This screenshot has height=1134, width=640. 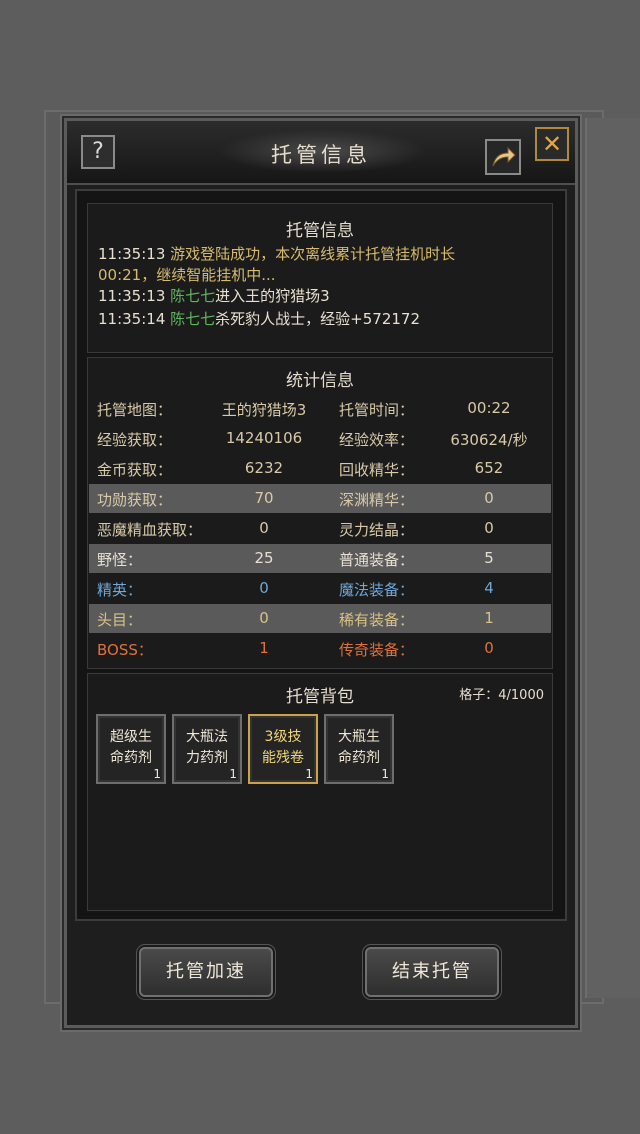 I want to click on stat-value: 70, so click(x=264, y=498).